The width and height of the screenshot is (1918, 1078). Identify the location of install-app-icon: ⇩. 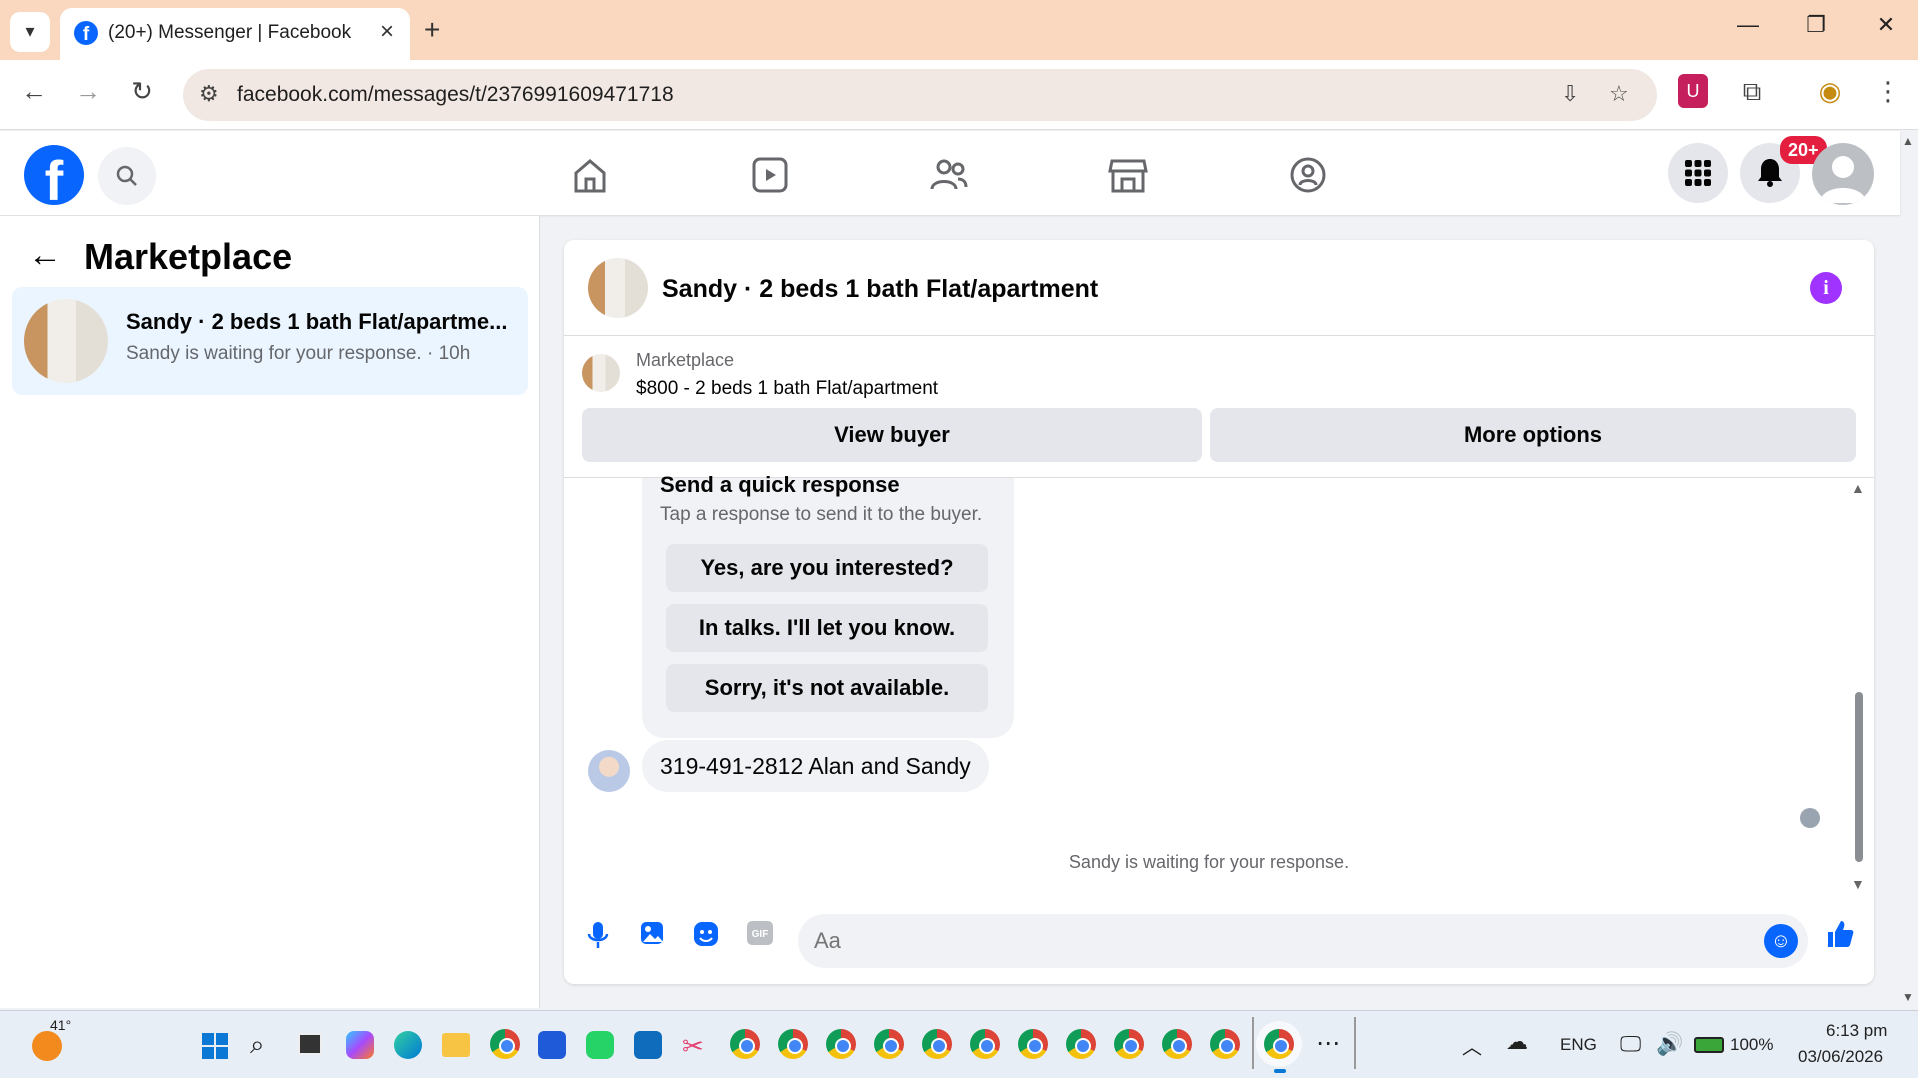
(1570, 94).